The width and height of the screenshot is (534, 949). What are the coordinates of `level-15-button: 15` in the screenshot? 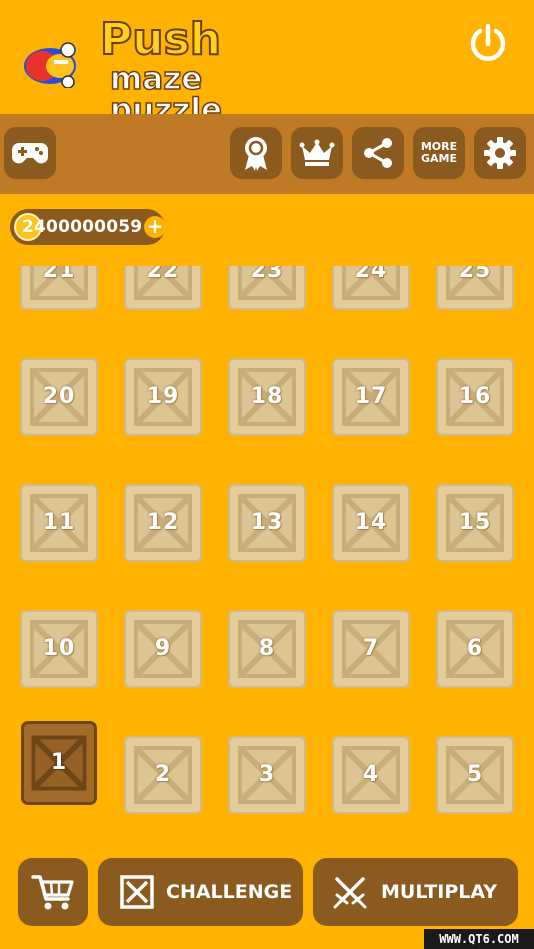 It's located at (475, 523).